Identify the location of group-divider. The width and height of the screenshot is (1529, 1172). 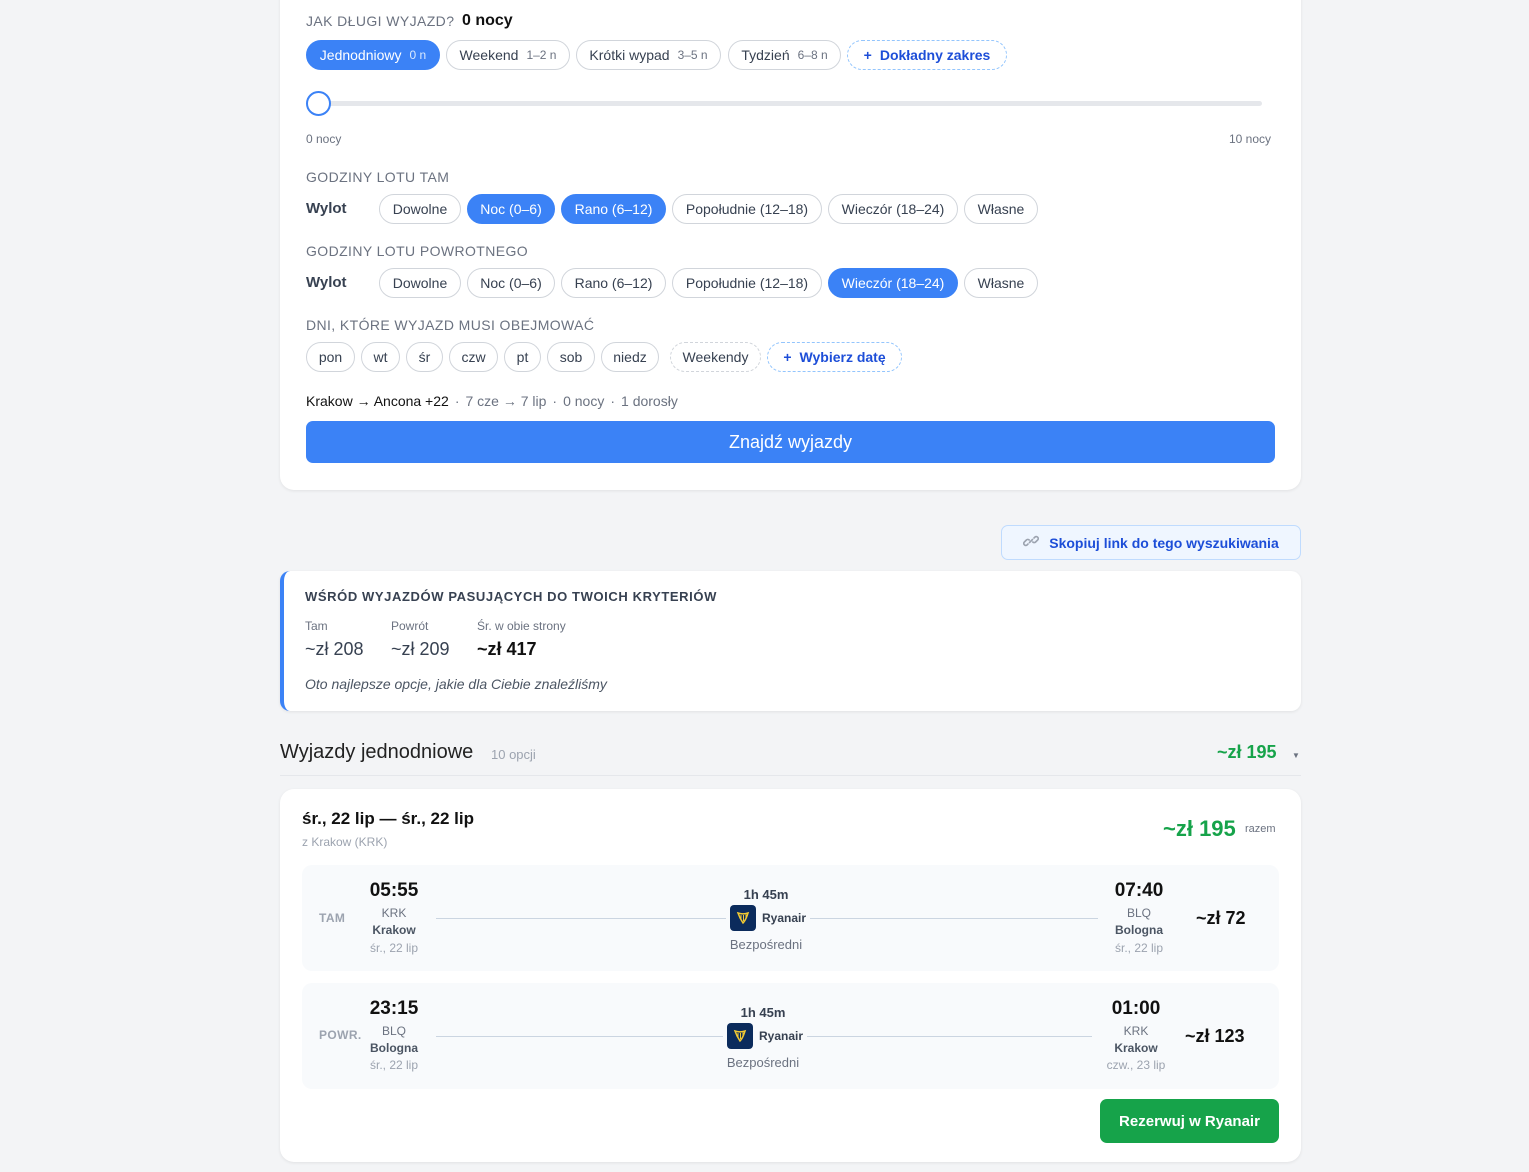
(790, 775).